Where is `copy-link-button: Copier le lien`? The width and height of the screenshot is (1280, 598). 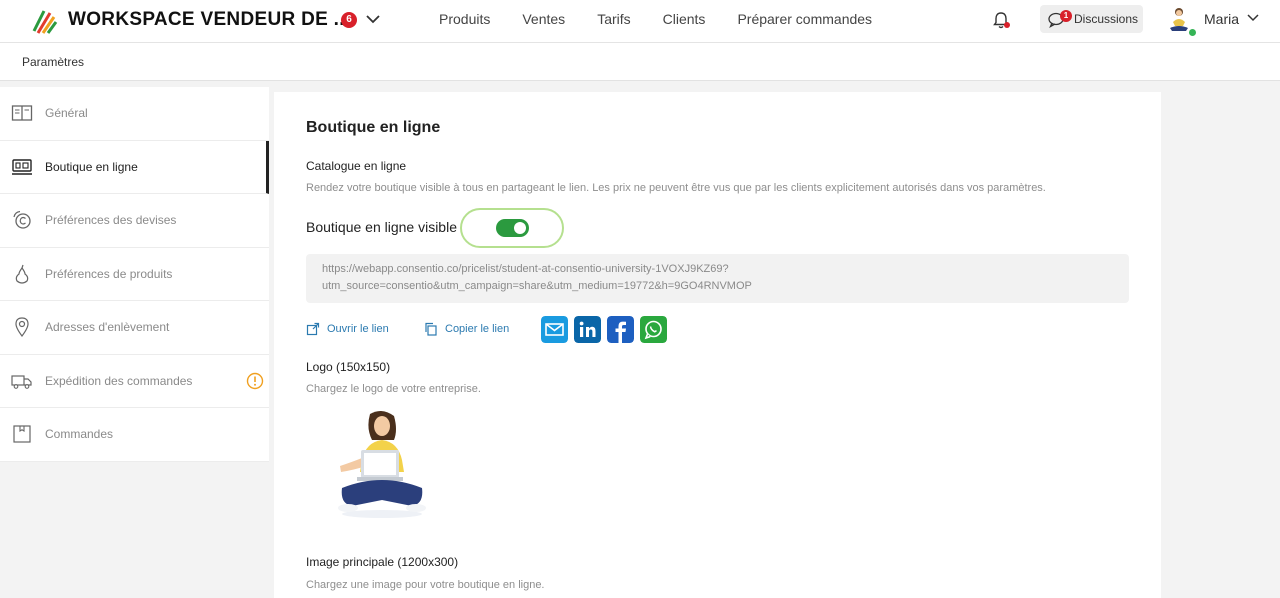 copy-link-button: Copier le lien is located at coordinates (466, 329).